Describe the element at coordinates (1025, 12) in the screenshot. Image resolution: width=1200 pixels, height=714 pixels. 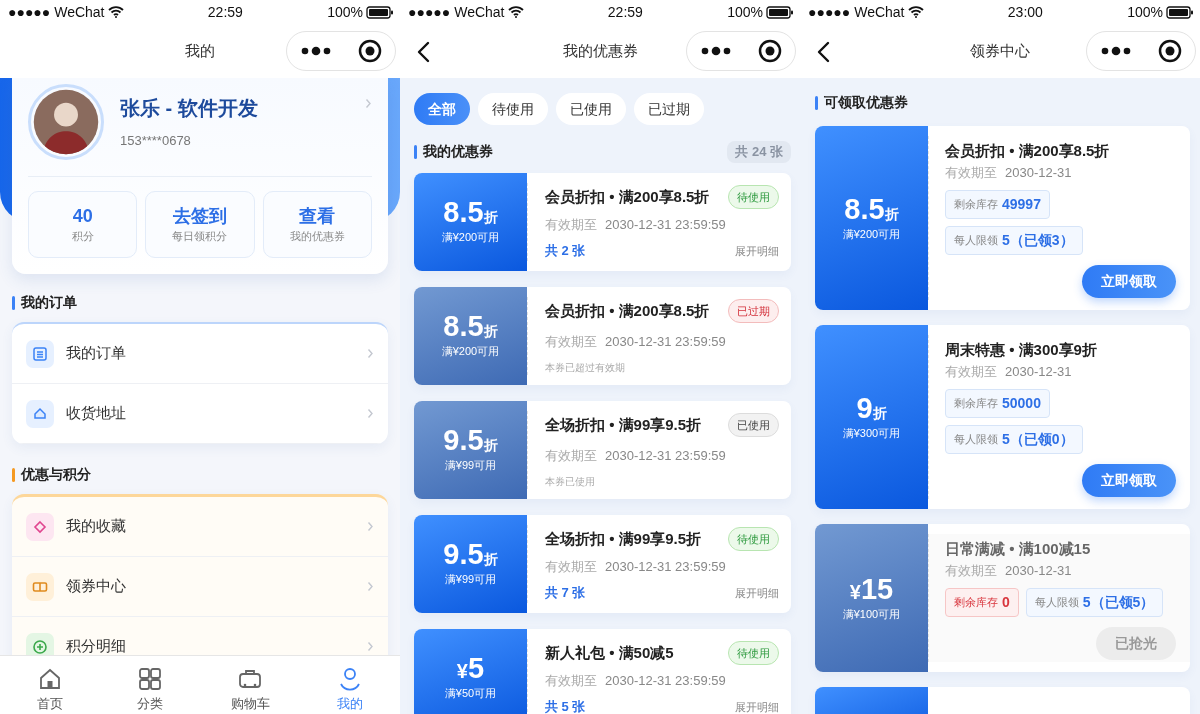
I see `clock-text: 23:00` at that location.